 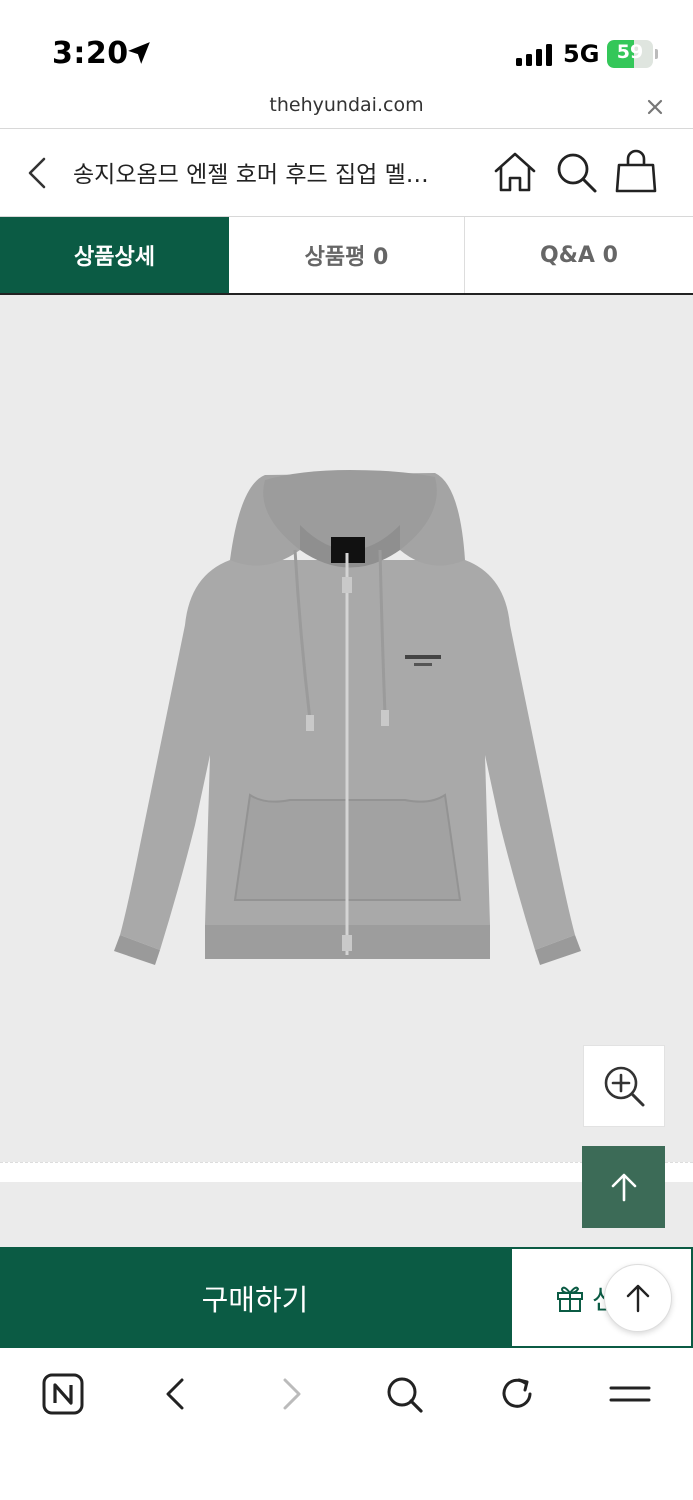 I want to click on scroll-top-floating-button, so click(x=638, y=1298).